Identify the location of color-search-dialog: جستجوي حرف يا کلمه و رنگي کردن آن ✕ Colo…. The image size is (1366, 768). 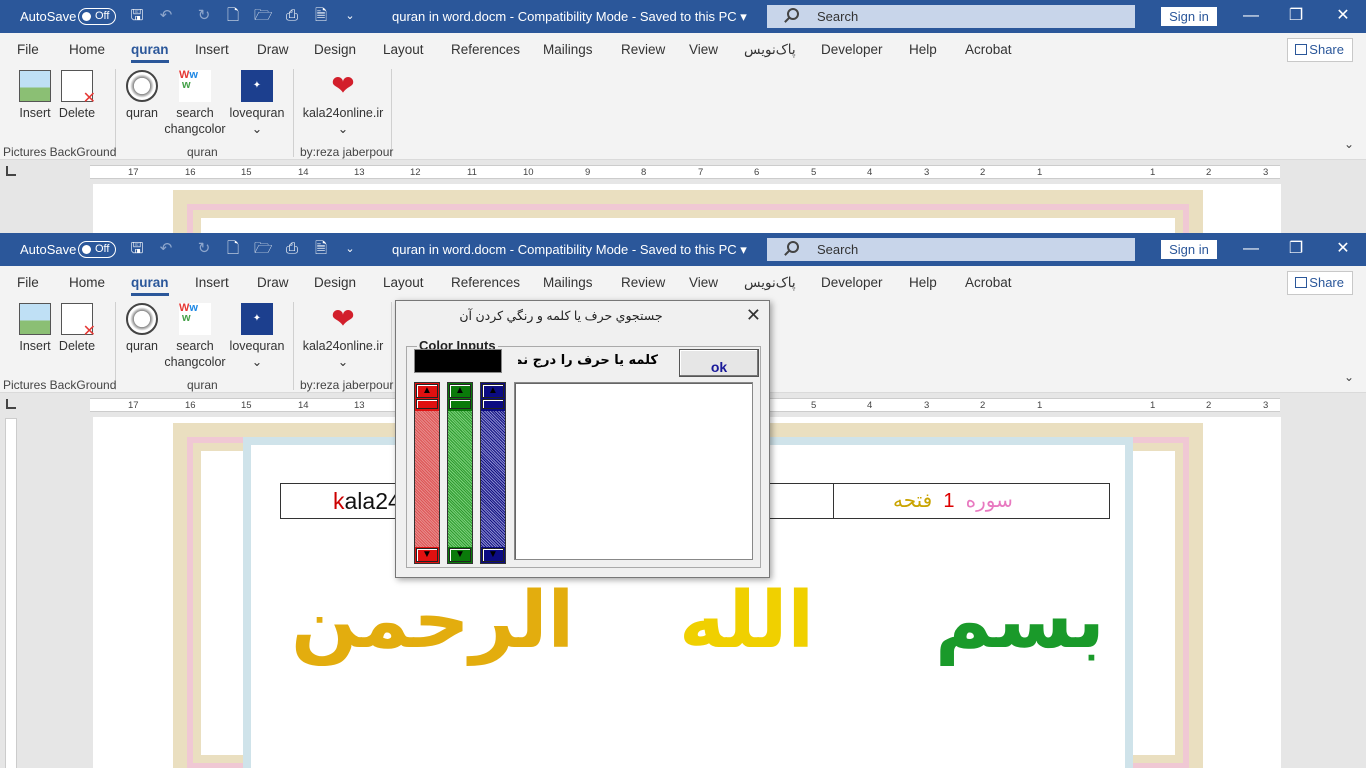
(582, 439).